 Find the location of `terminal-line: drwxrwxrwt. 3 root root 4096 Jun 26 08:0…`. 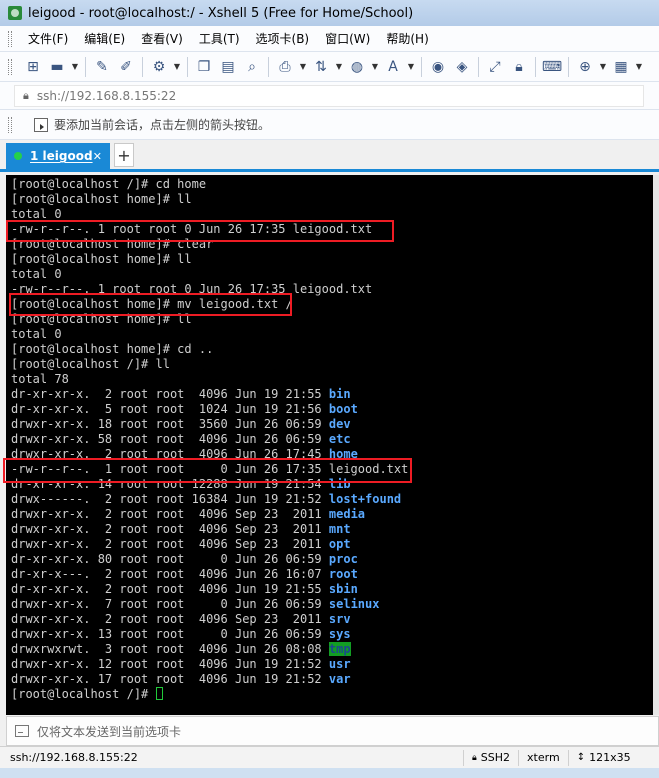

terminal-line: drwxrwxrwt. 3 root root 4096 Jun 26 08:0… is located at coordinates (335, 649).